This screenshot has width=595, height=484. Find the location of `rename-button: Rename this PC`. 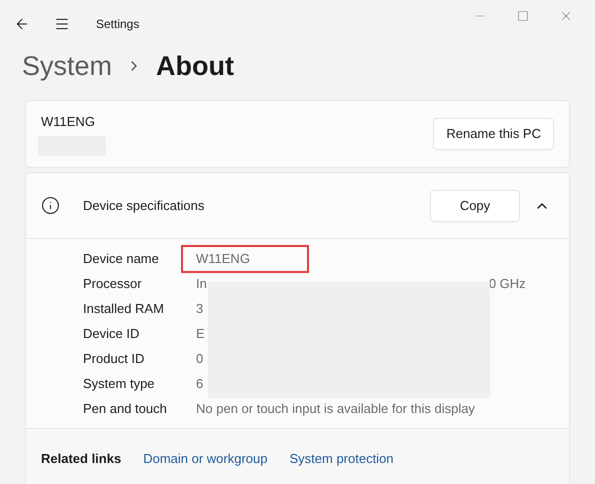

rename-button: Rename this PC is located at coordinates (493, 134).